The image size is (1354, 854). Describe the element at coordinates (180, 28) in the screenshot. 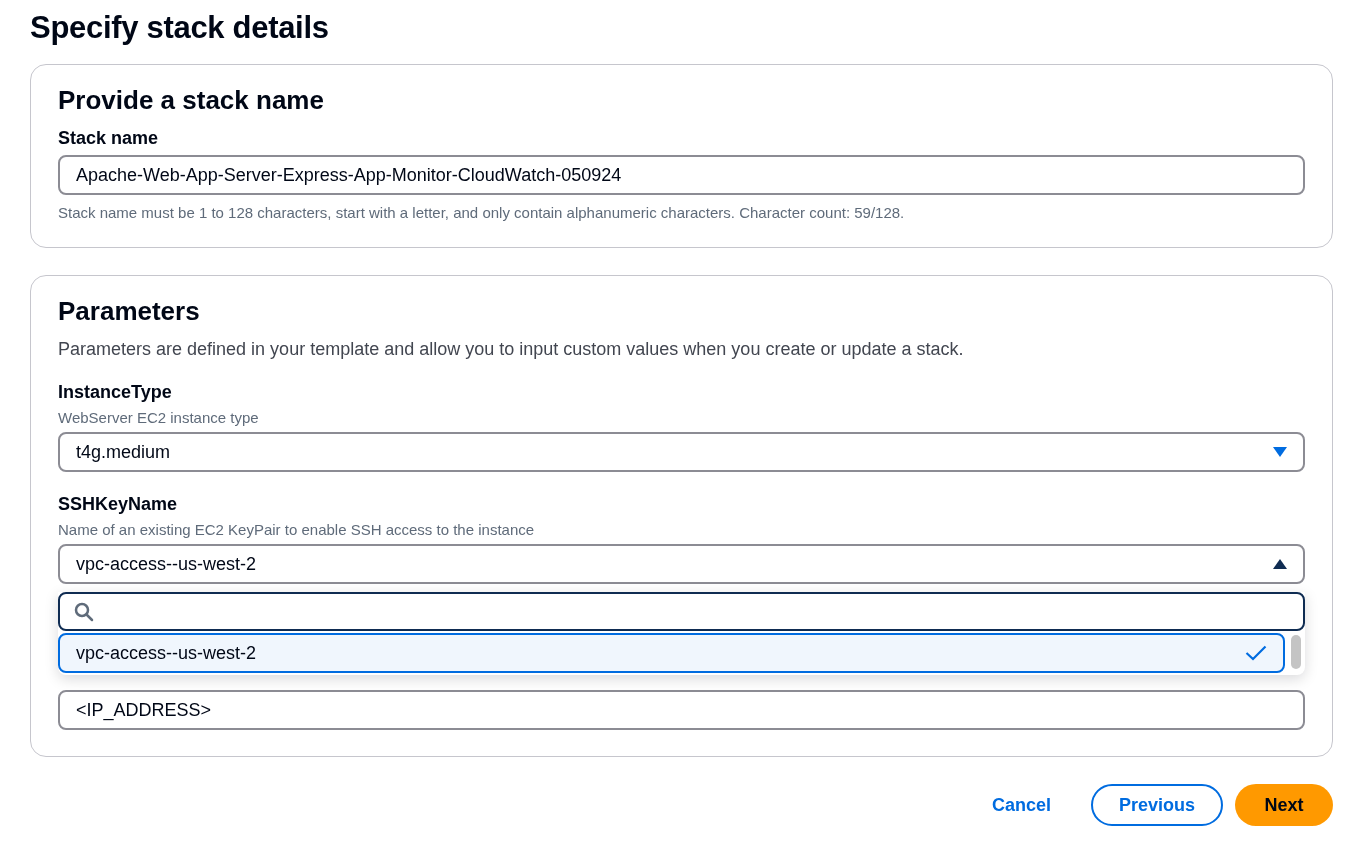

I see `page-title: Specify stack details` at that location.